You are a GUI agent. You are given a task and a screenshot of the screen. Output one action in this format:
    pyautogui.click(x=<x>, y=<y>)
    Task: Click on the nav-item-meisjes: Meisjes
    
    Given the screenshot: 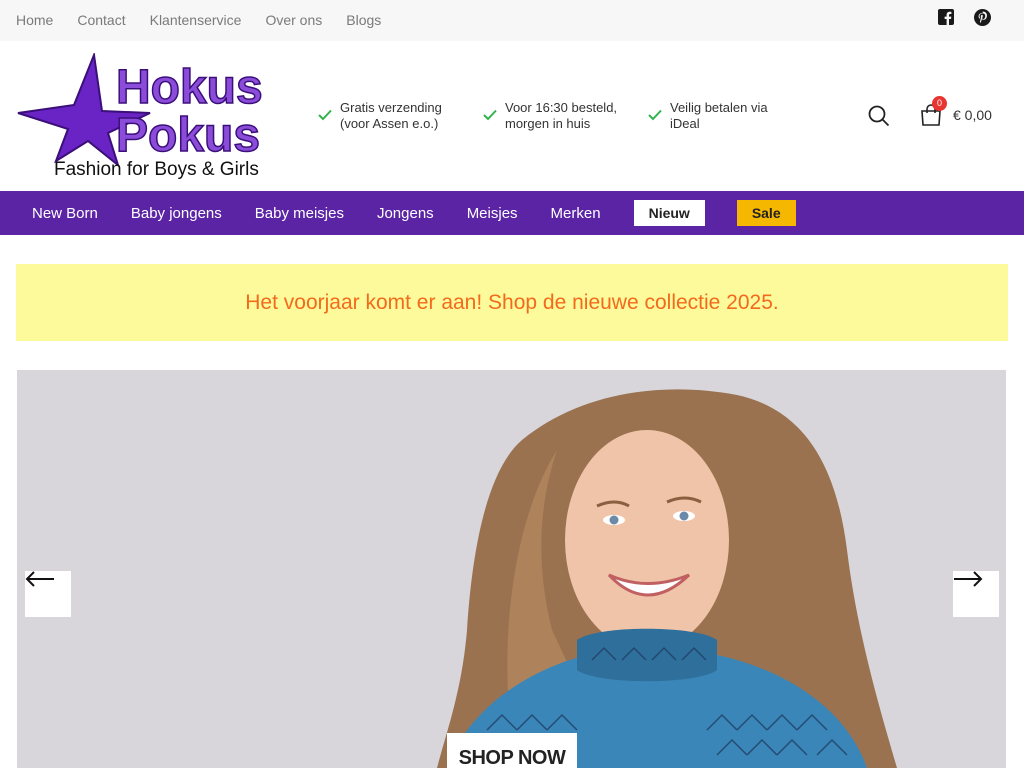 What is the action you would take?
    pyautogui.click(x=492, y=213)
    